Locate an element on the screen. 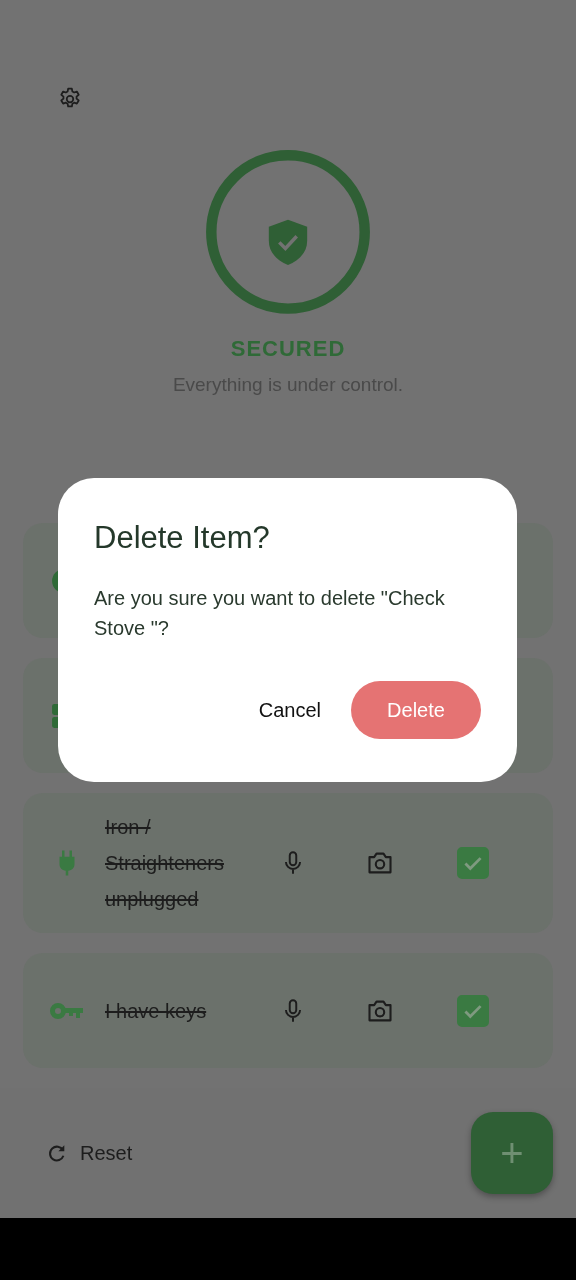 This screenshot has width=576, height=1280. status-title: SECURED is located at coordinates (288, 349).